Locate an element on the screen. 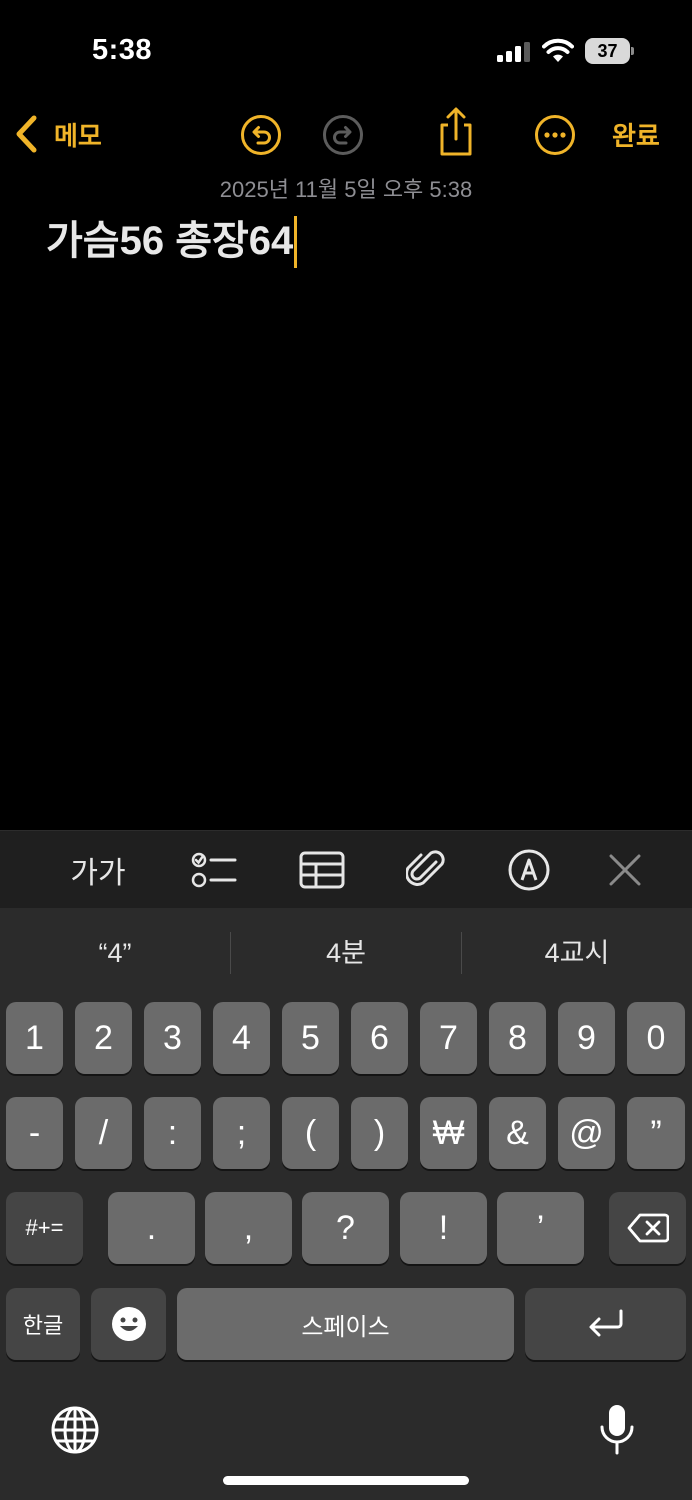 This screenshot has height=1500, width=692. key-4: 4 is located at coordinates (241, 1038).